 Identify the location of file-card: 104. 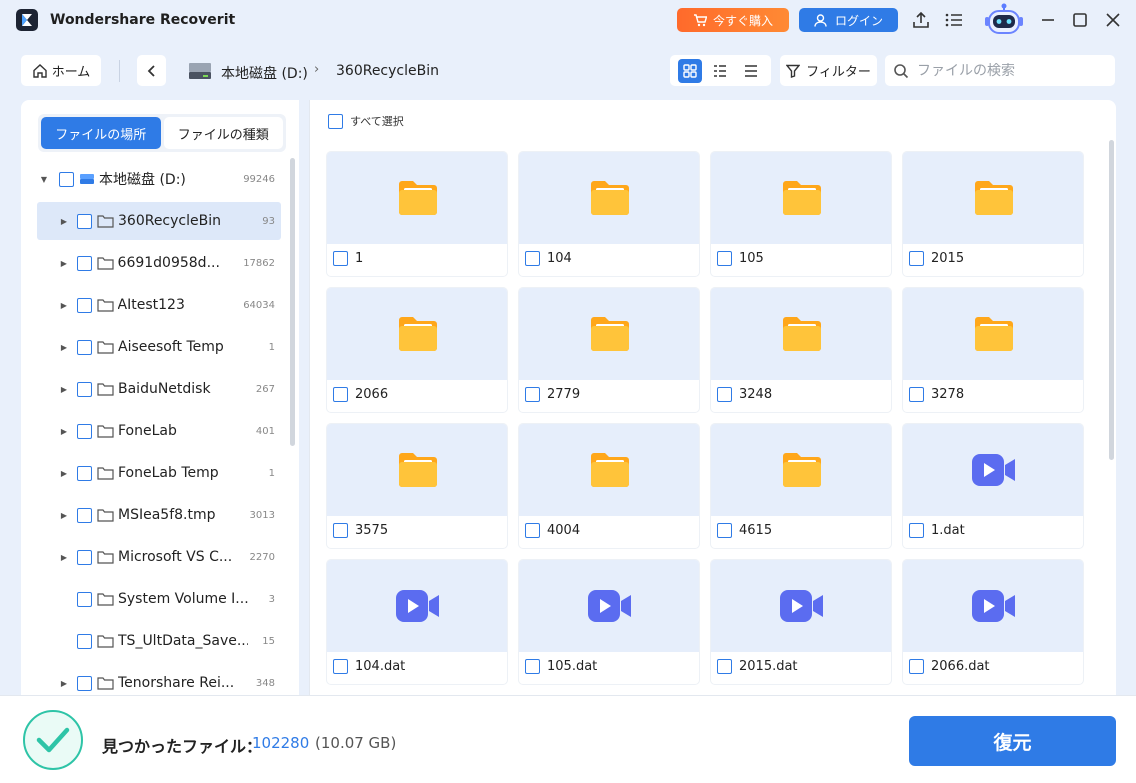
(609, 214).